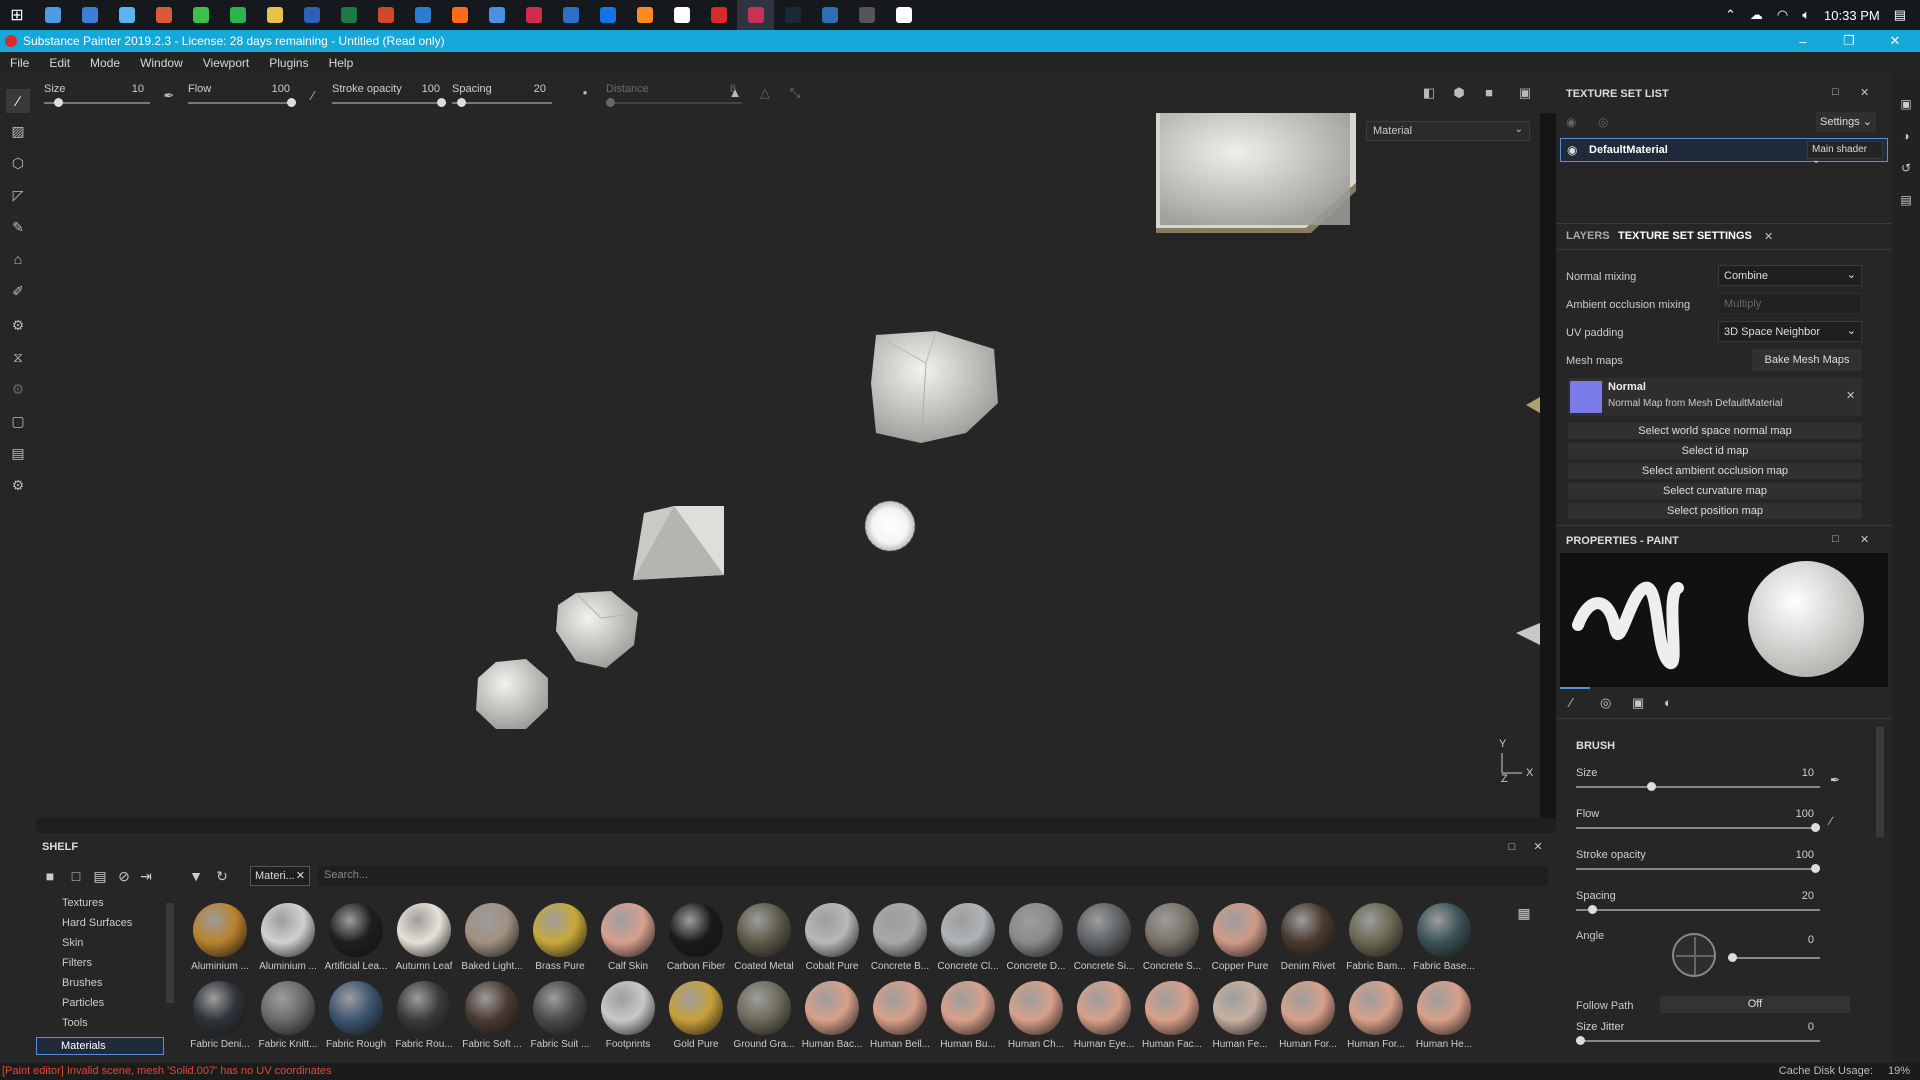 The height and width of the screenshot is (1080, 1920). I want to click on camera-icon: ■, so click(1489, 93).